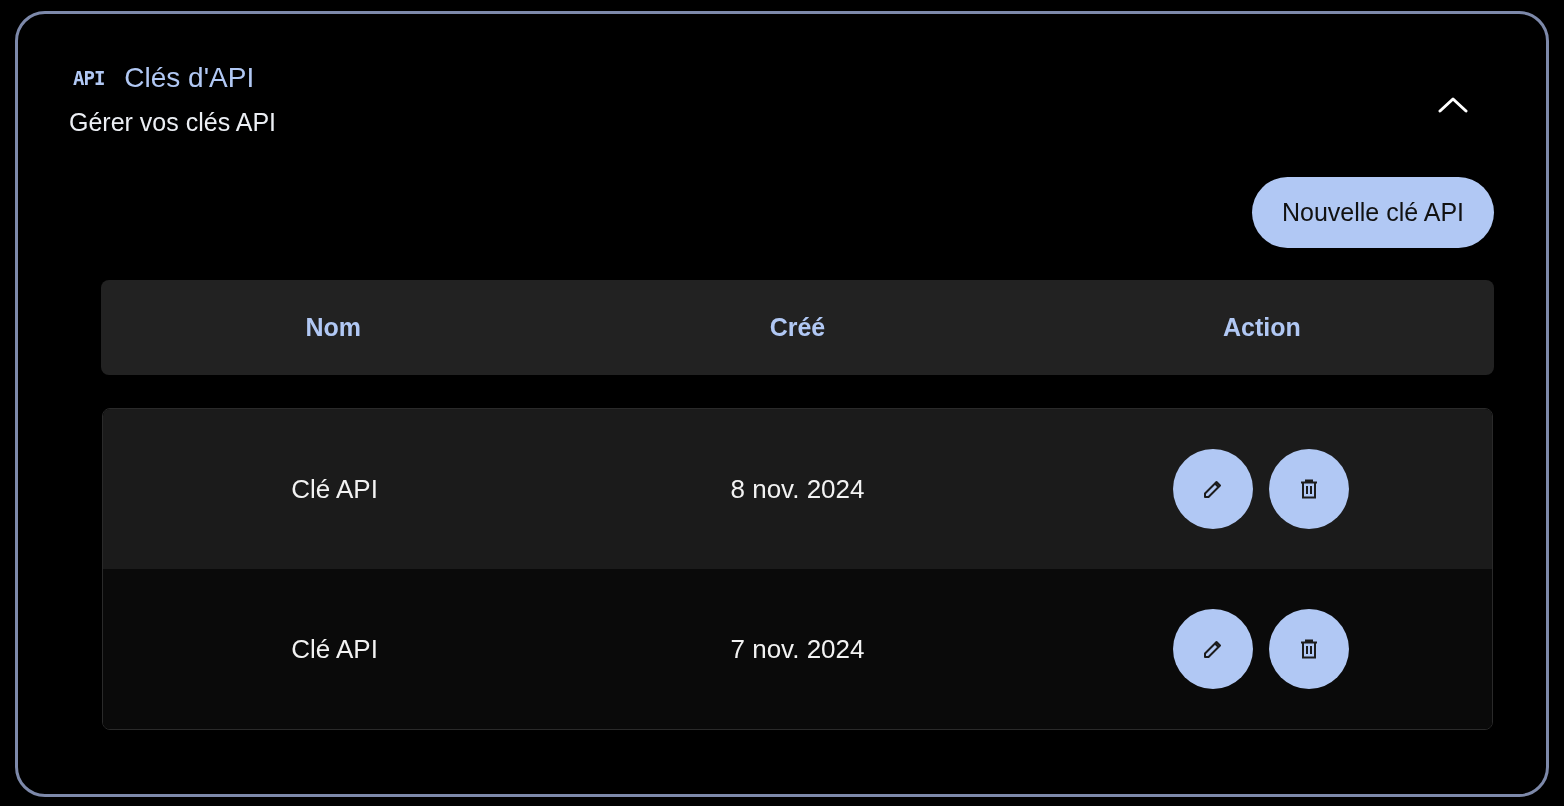  Describe the element at coordinates (1453, 104) in the screenshot. I see `chevron-up-icon` at that location.